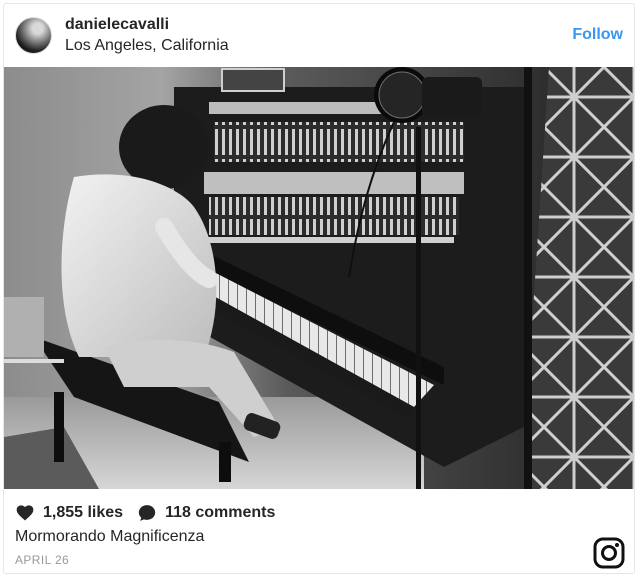  I want to click on follow-button: Follow, so click(597, 35).